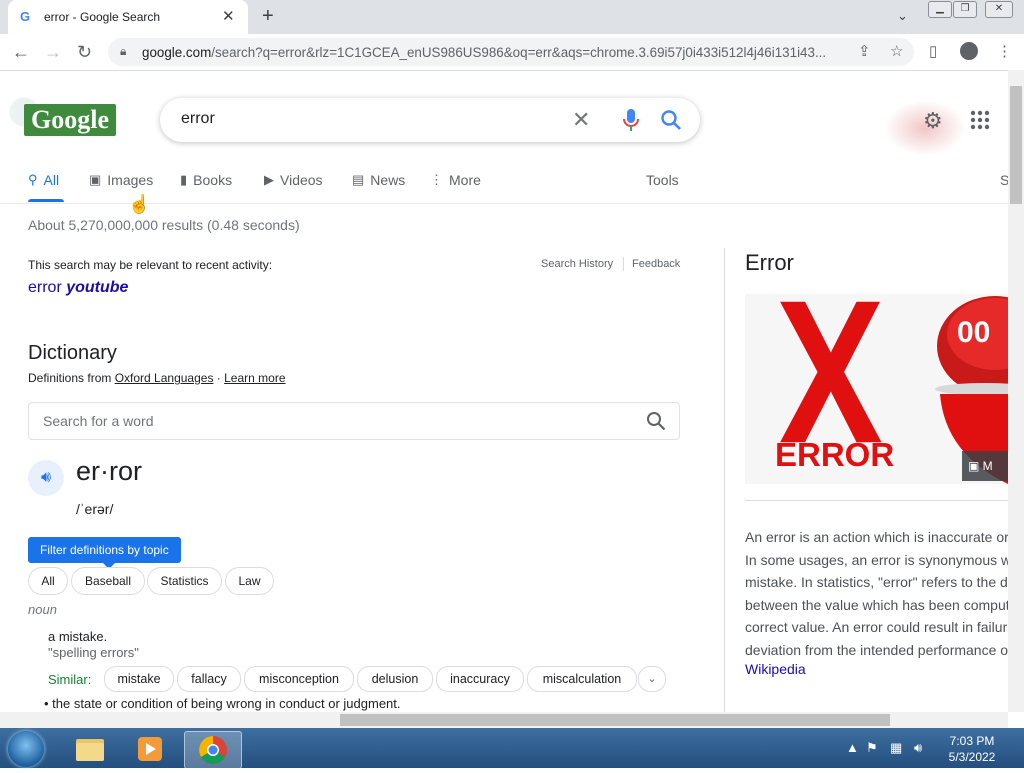  I want to click on close-window-icon: ✕, so click(999, 9).